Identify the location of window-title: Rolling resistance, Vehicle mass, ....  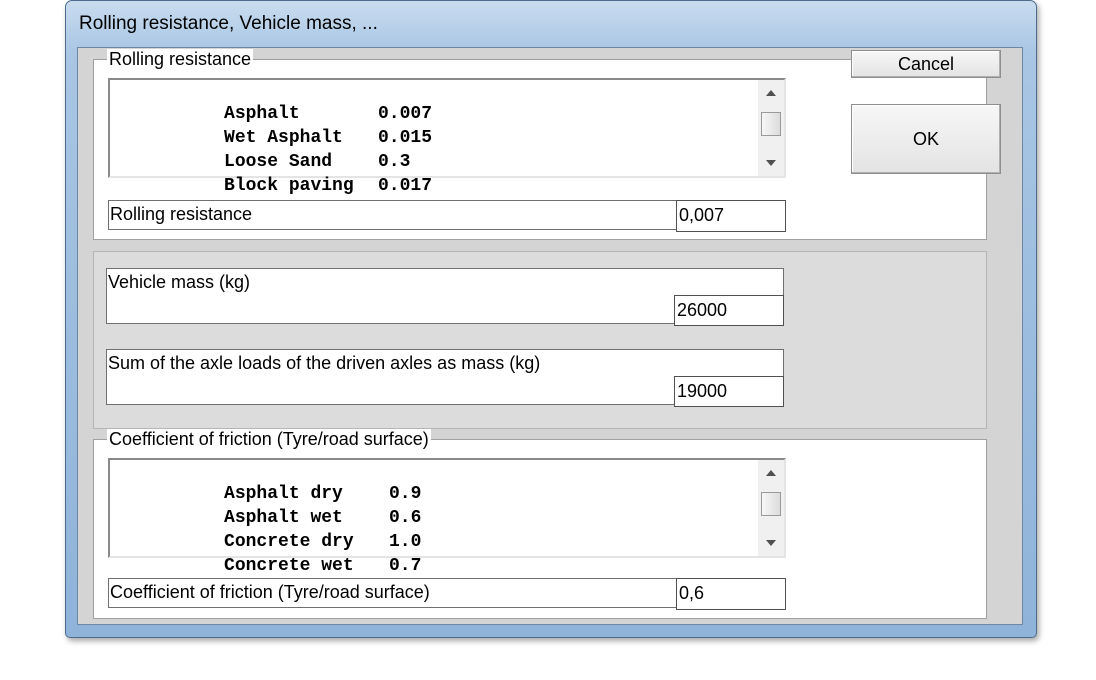
(228, 23).